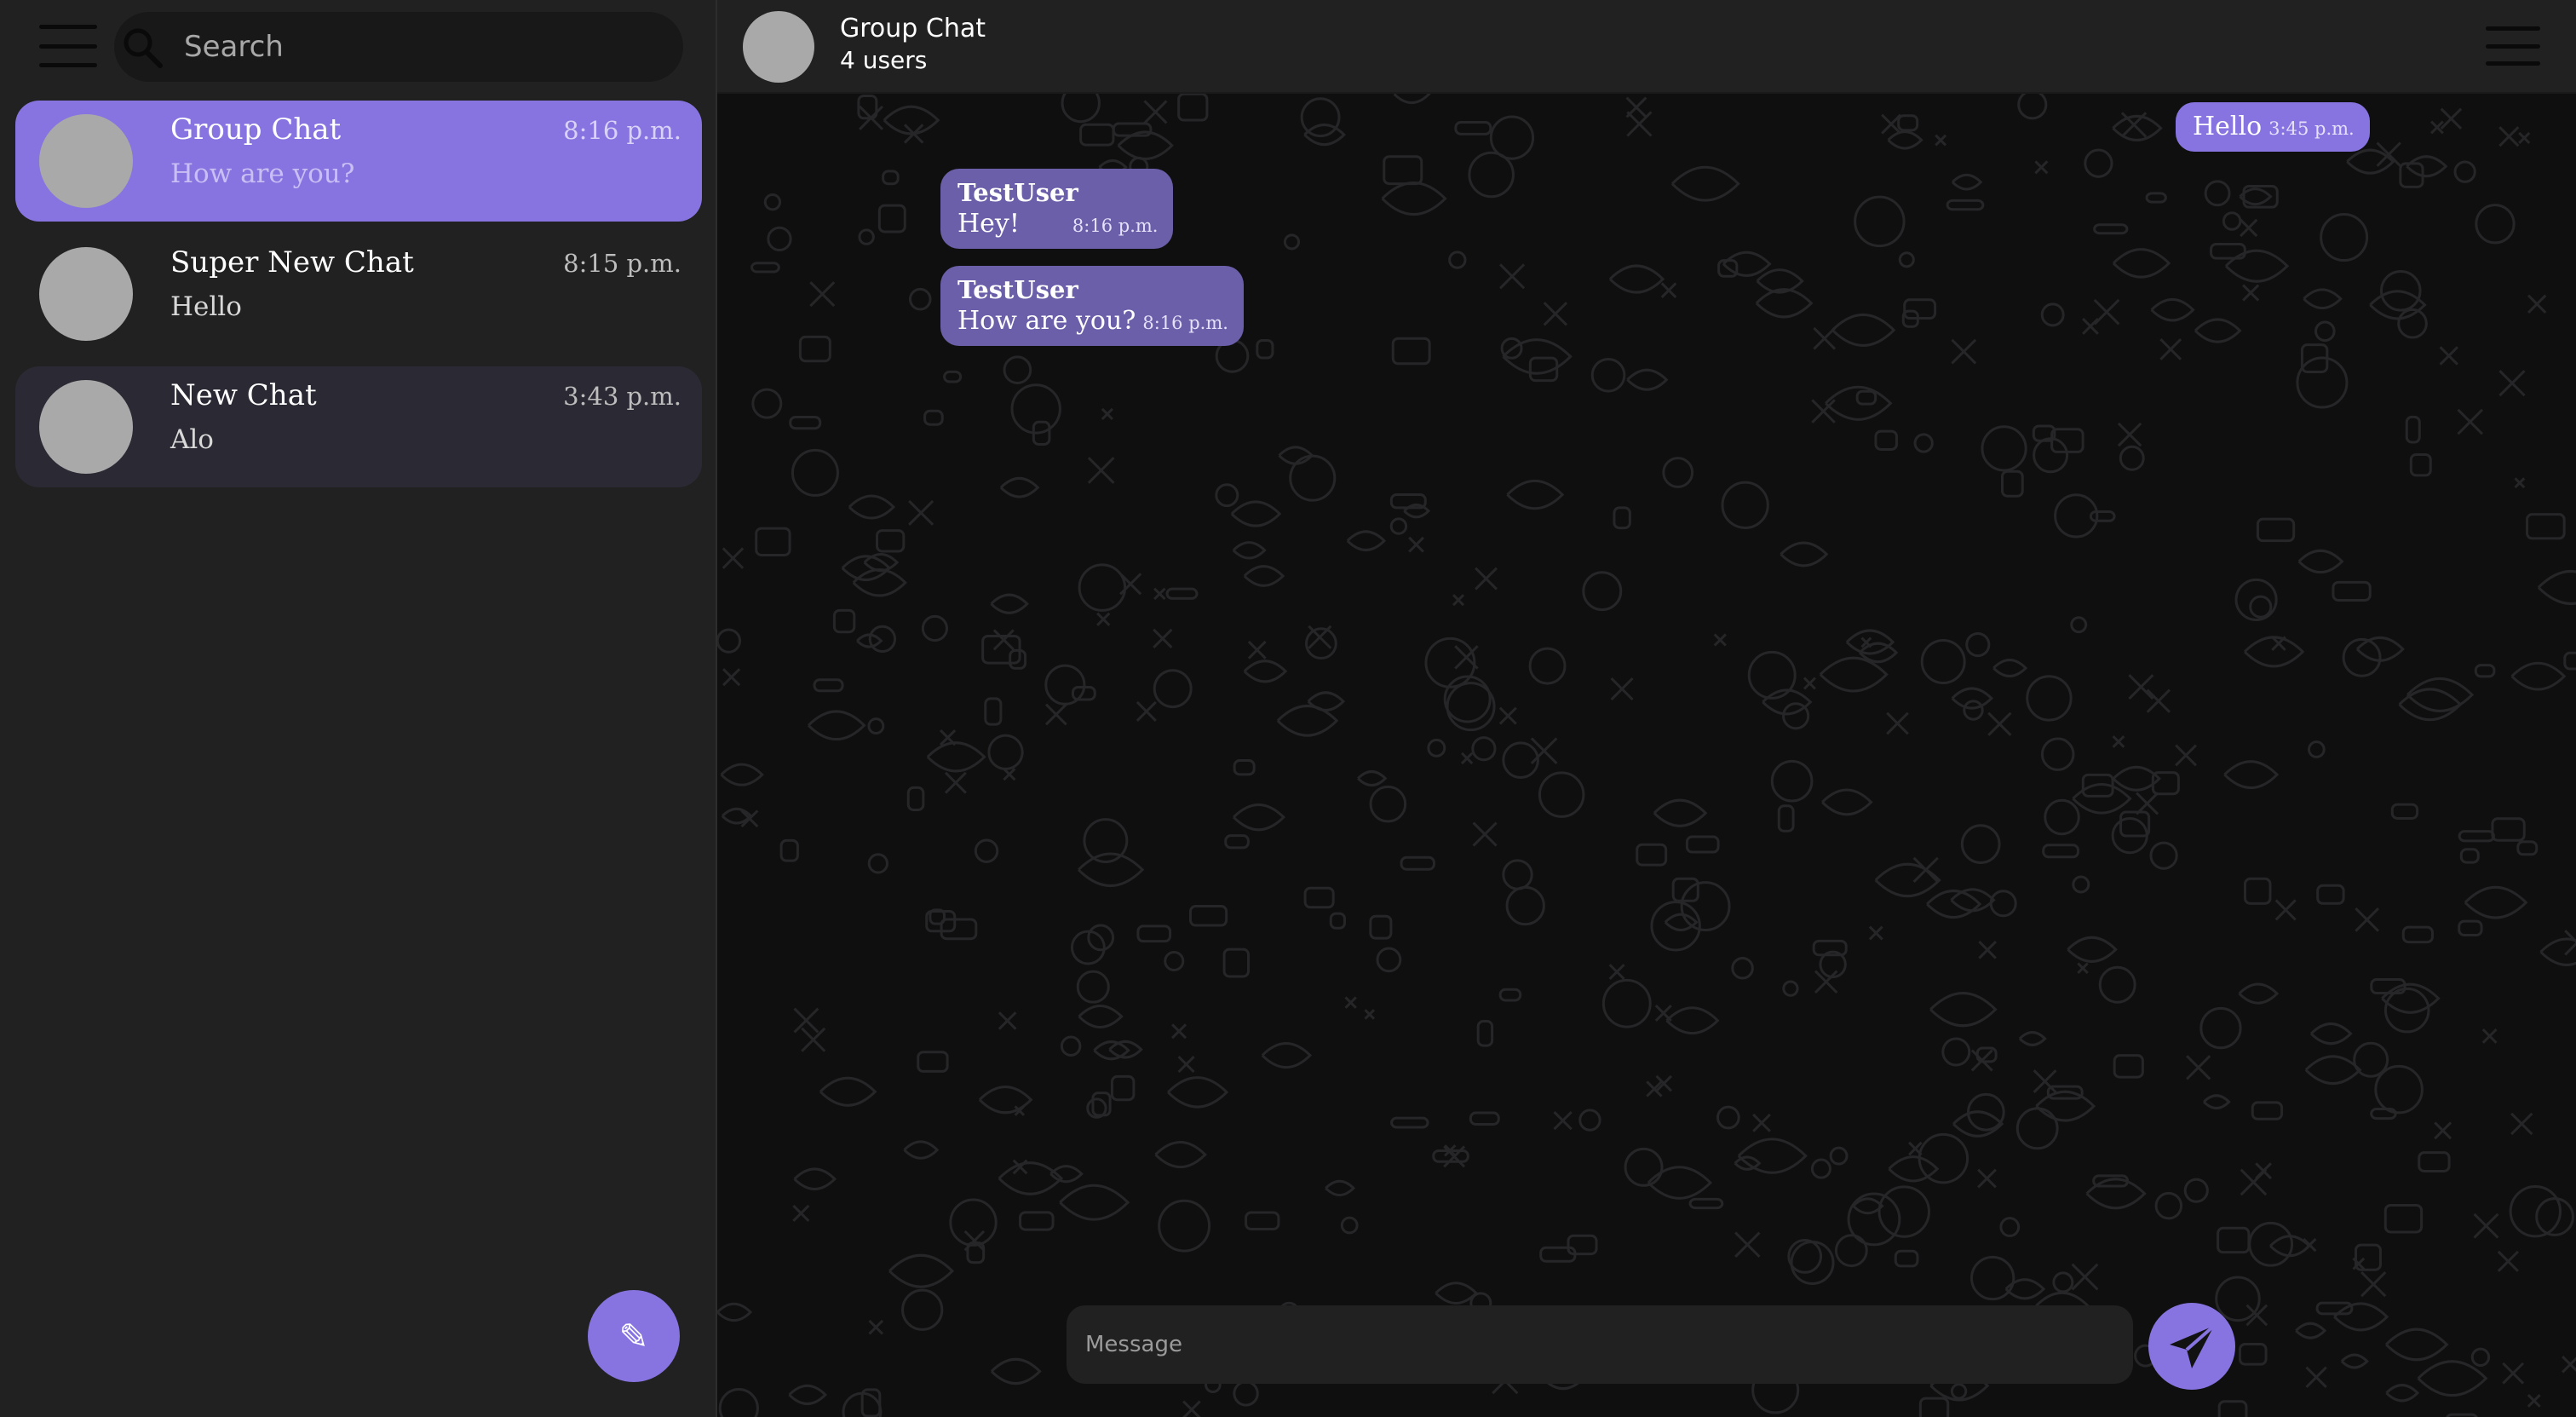  I want to click on chat-menu-icon, so click(2513, 46).